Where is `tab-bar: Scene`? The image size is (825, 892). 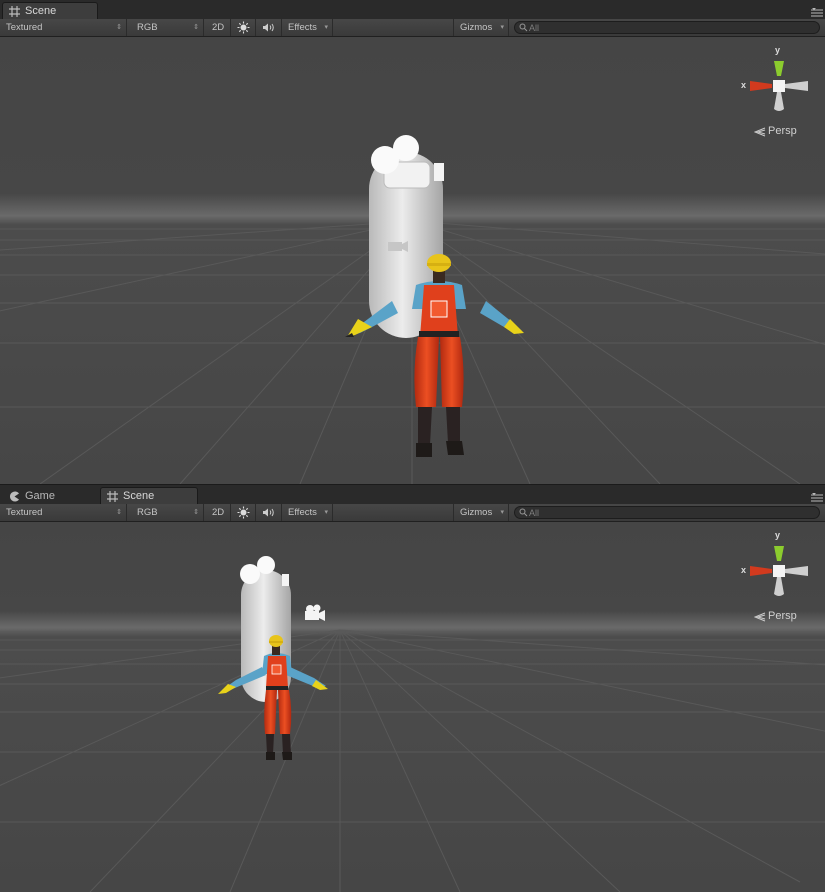 tab-bar: Scene is located at coordinates (412, 10).